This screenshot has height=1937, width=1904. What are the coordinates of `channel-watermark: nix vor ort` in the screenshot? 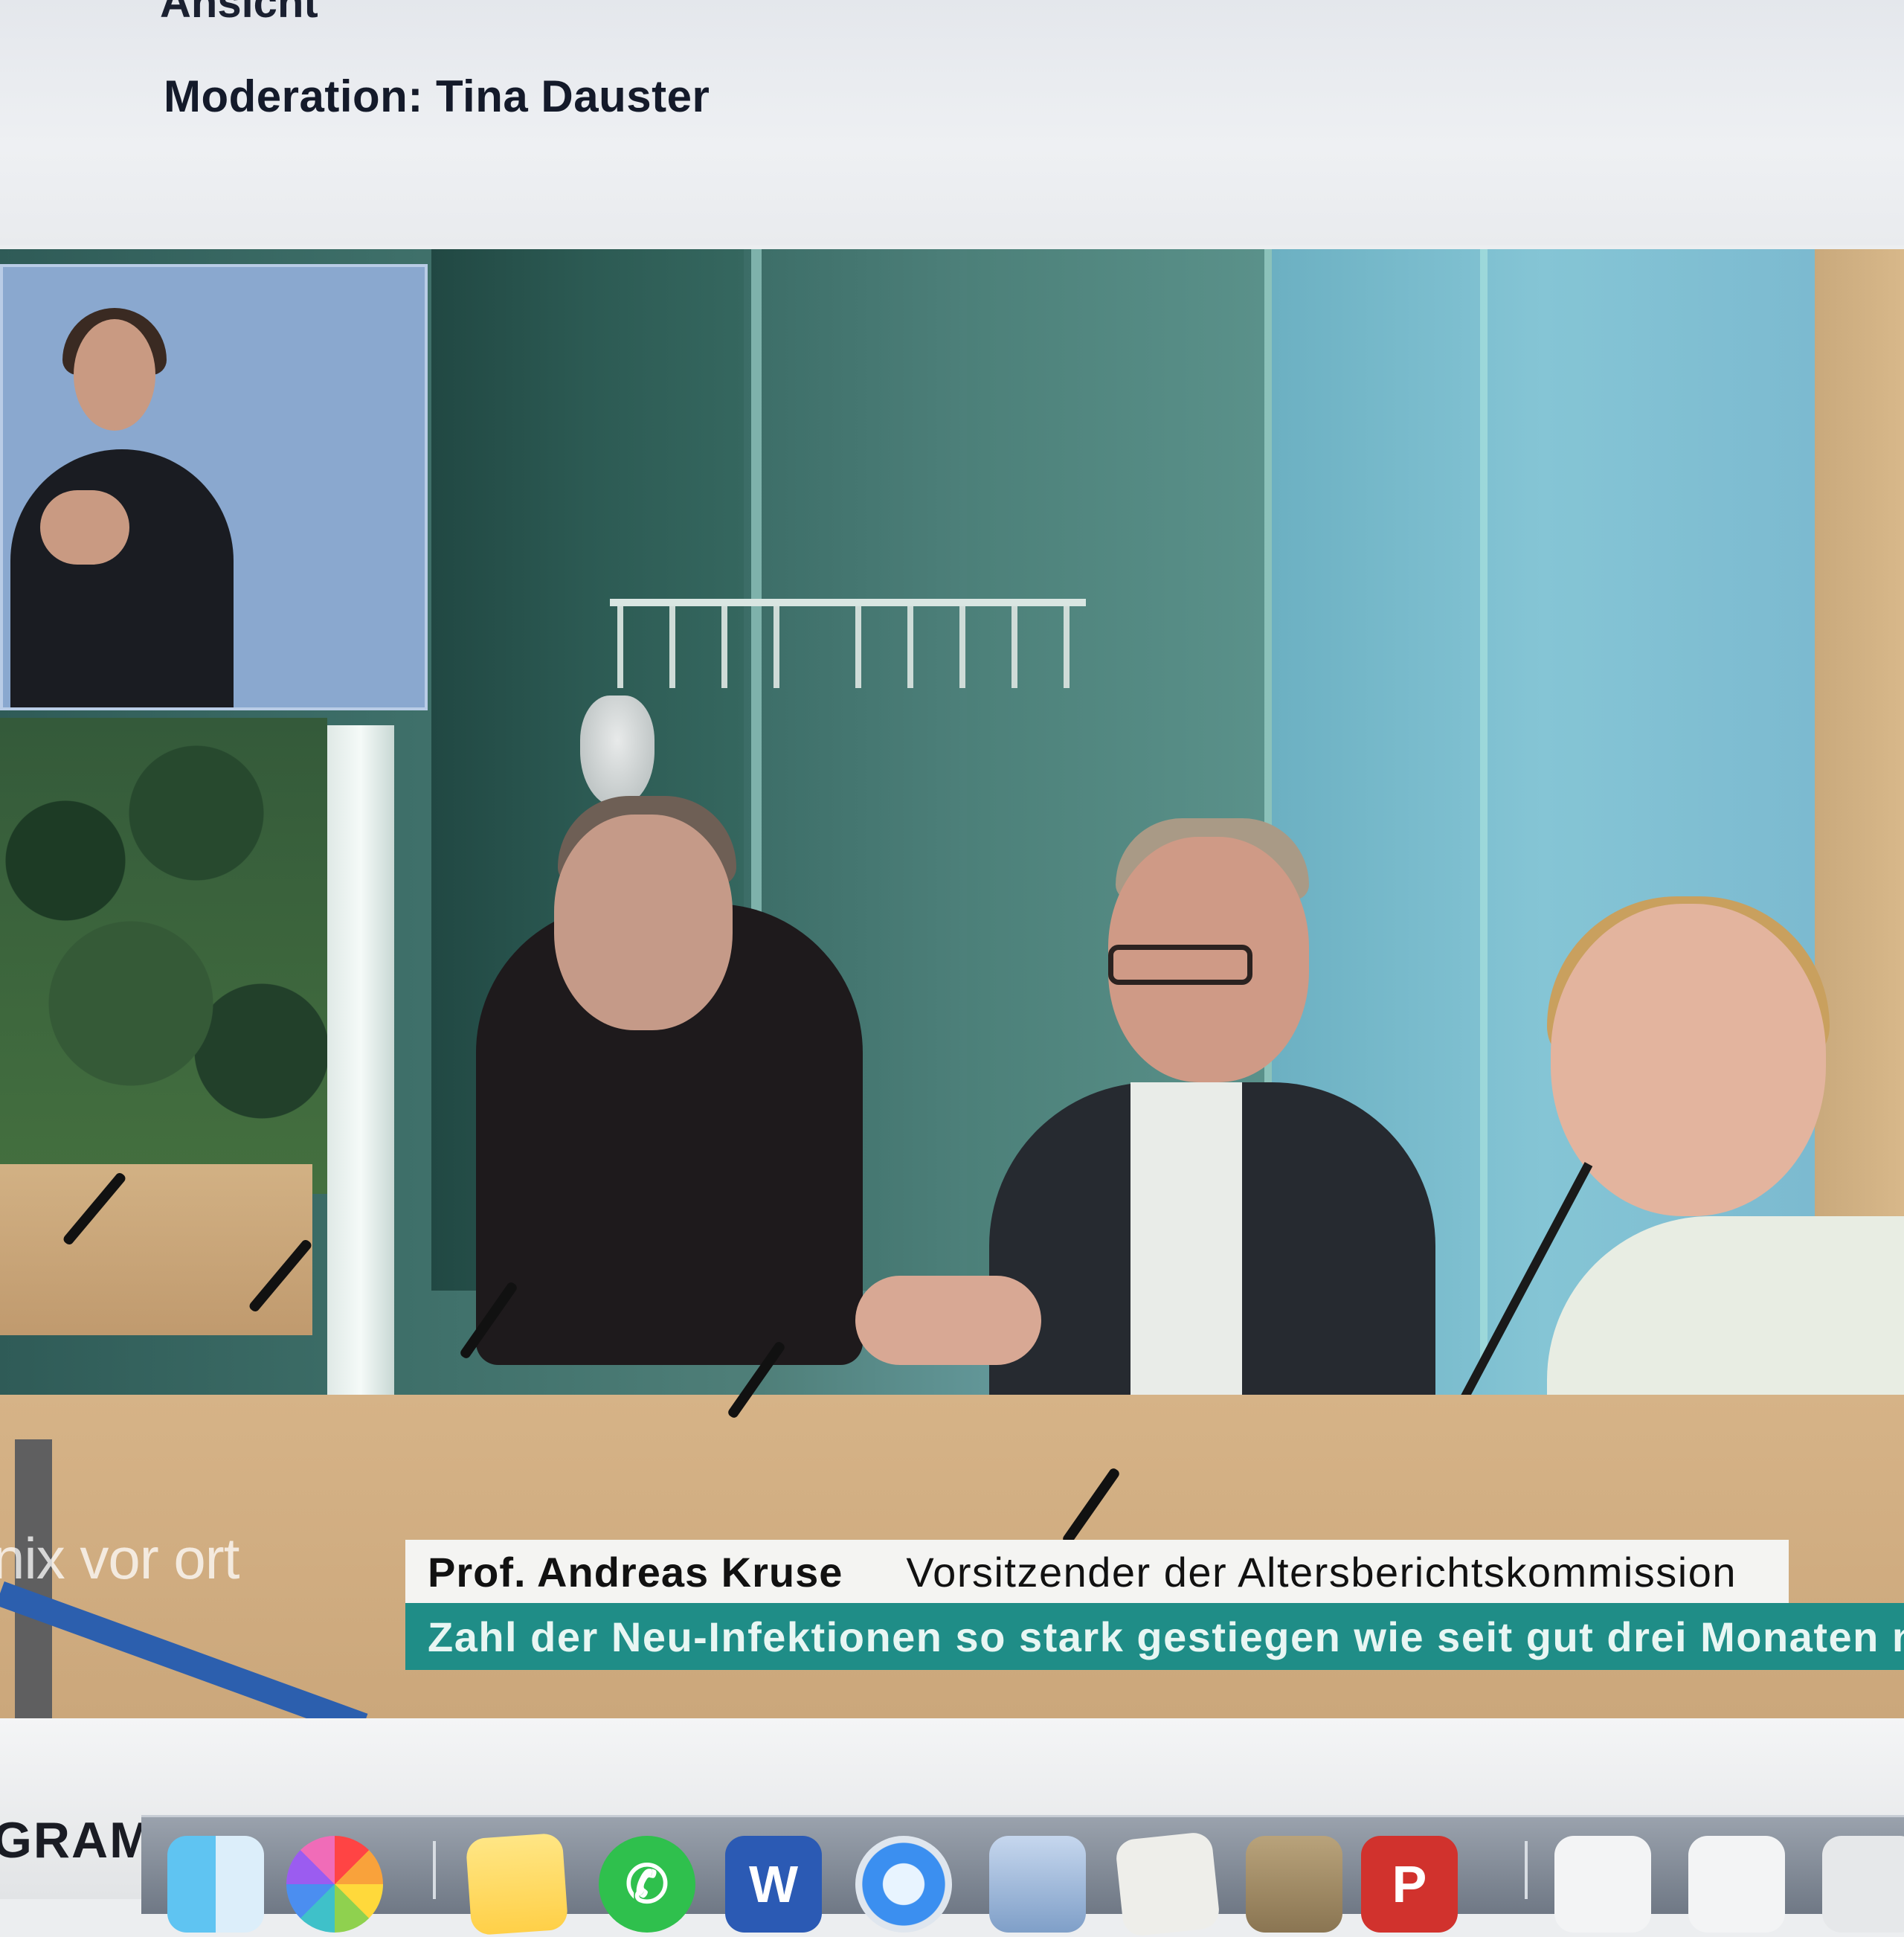 It's located at (120, 1559).